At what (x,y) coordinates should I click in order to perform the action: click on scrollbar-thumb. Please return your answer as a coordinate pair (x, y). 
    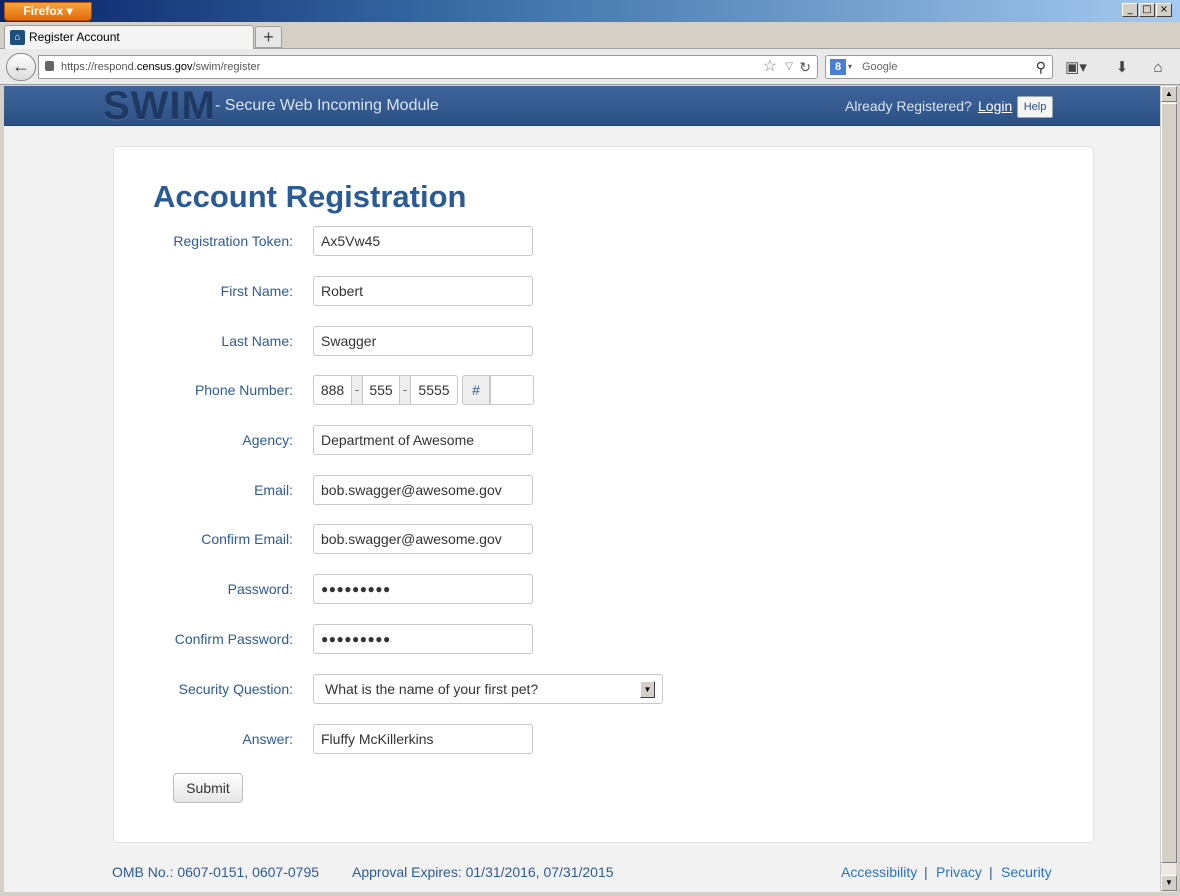
    Looking at the image, I should click on (1169, 483).